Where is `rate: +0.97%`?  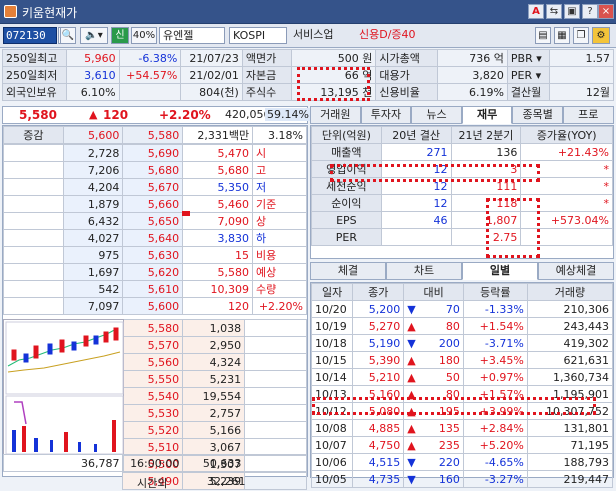 rate: +0.97% is located at coordinates (495, 377).